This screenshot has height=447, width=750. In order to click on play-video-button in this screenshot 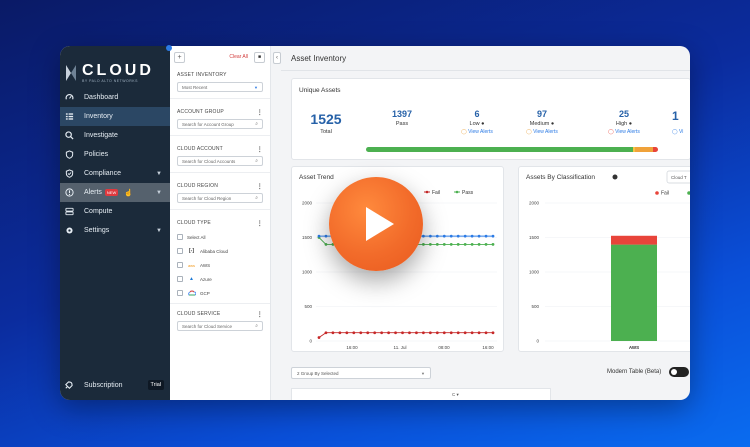, I will do `click(376, 224)`.